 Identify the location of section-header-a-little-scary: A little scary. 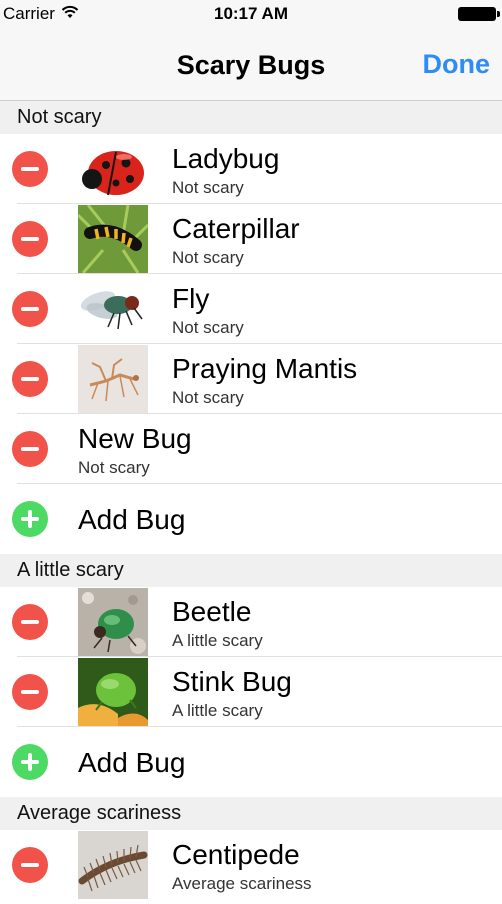
(251, 570).